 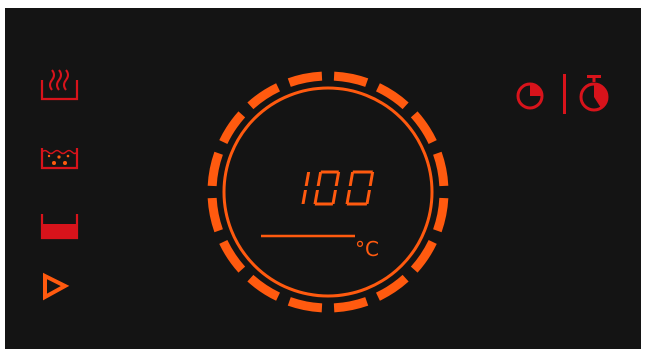 What do you see at coordinates (367, 249) in the screenshot?
I see `unit-label: °C` at bounding box center [367, 249].